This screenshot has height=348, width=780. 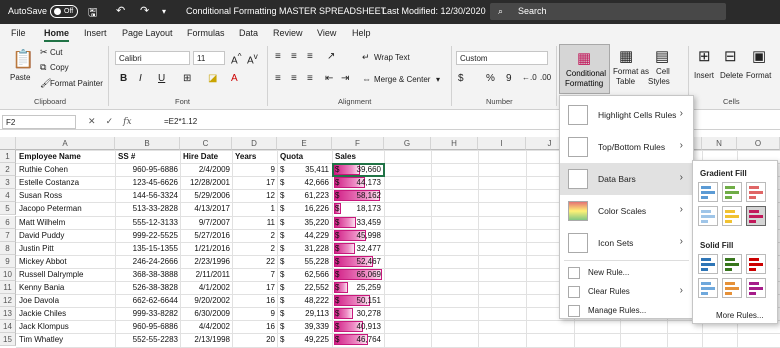 I want to click on cell-hire: 9/7/2007, so click(x=206, y=222).